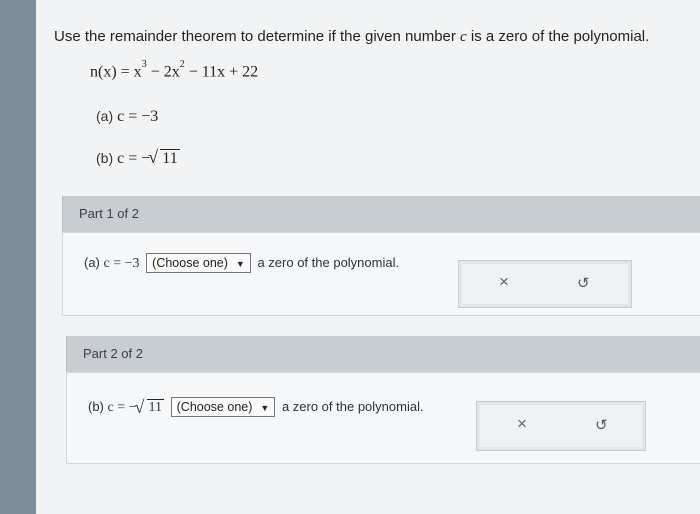 The height and width of the screenshot is (514, 700). I want to click on item-b: (b) c = − 11, so click(138, 157).